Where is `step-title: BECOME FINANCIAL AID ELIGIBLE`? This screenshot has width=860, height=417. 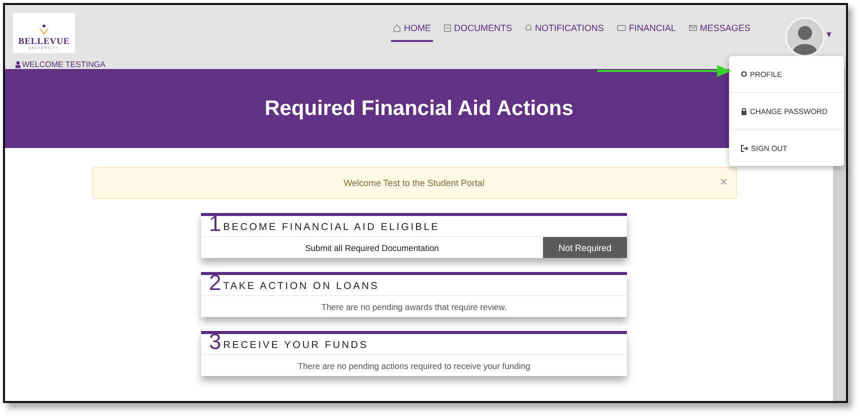 step-title: BECOME FINANCIAL AID ELIGIBLE is located at coordinates (331, 227).